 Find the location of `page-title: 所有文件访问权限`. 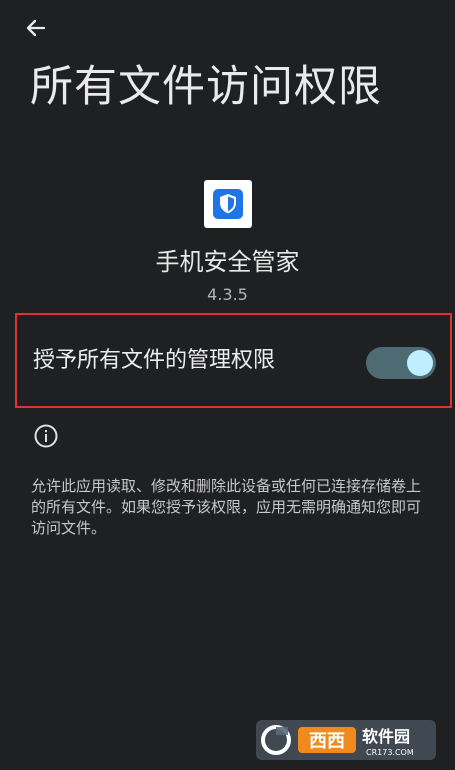

page-title: 所有文件访问权限 is located at coordinates (206, 87).